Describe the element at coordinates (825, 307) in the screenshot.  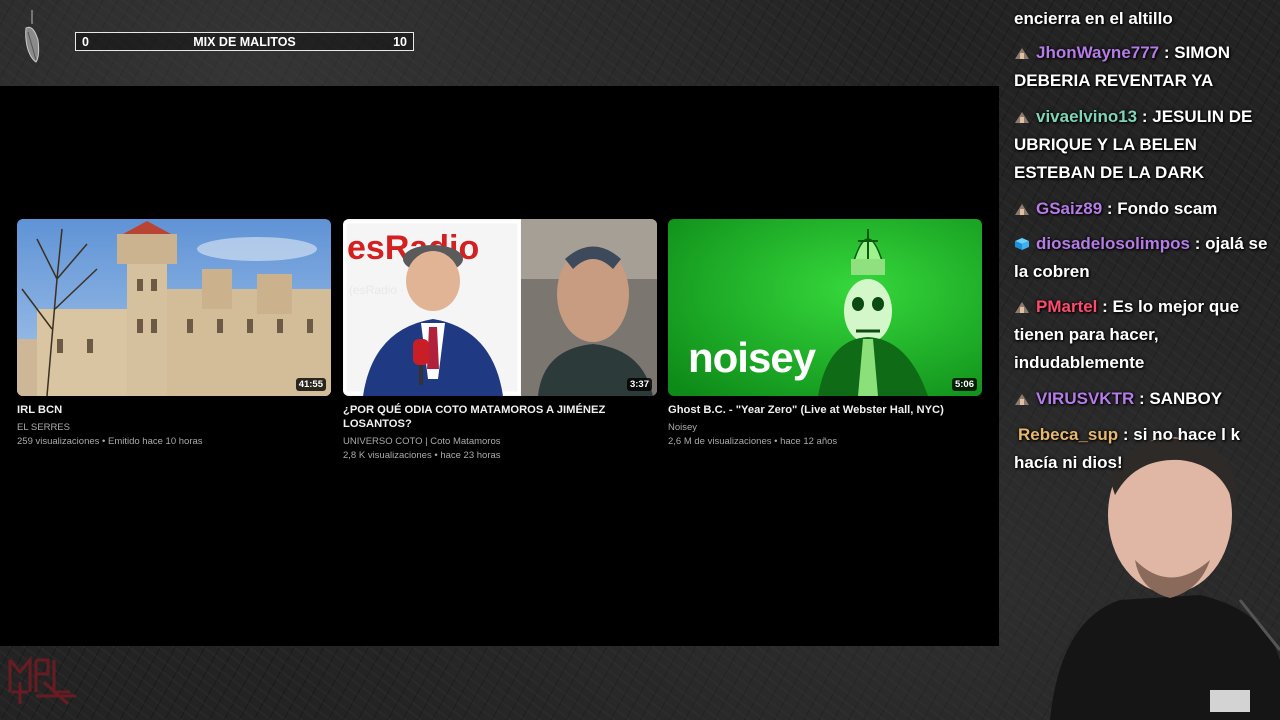
I see `video-thumbnail: noisey 5:06` at that location.